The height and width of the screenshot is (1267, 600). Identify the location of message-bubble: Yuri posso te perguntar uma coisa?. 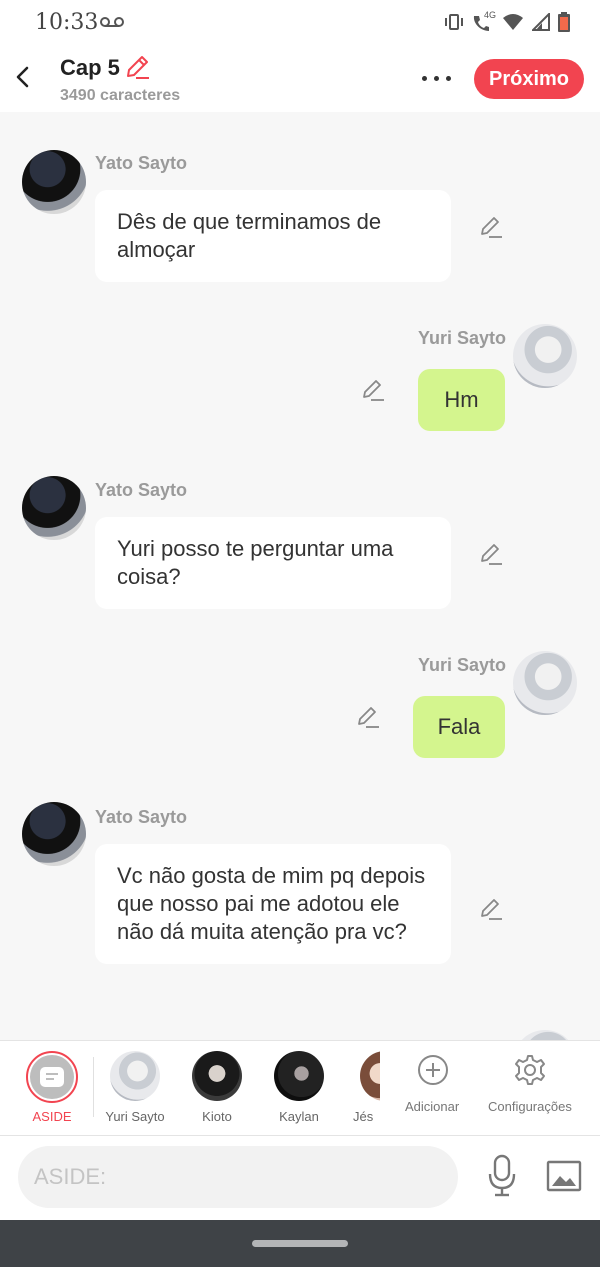
(273, 563).